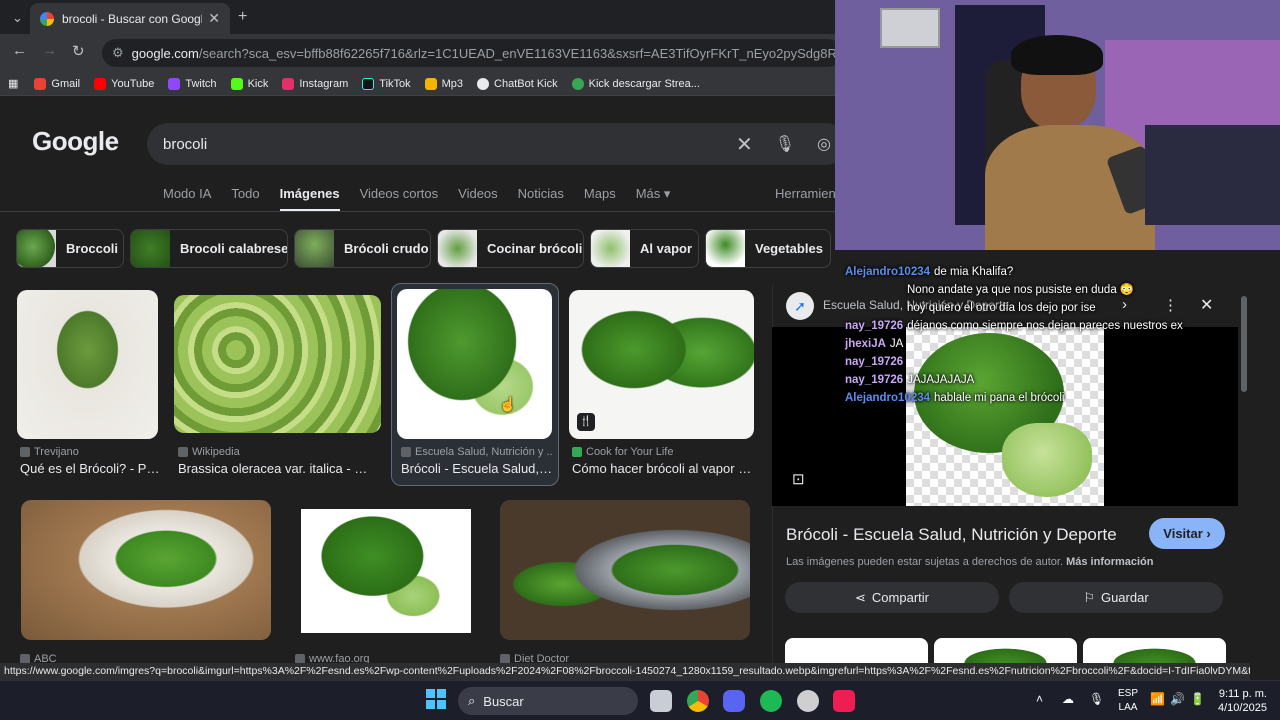 The image size is (1280, 720). What do you see at coordinates (541, 199) in the screenshot?
I see `tab-noticias: Noticias` at bounding box center [541, 199].